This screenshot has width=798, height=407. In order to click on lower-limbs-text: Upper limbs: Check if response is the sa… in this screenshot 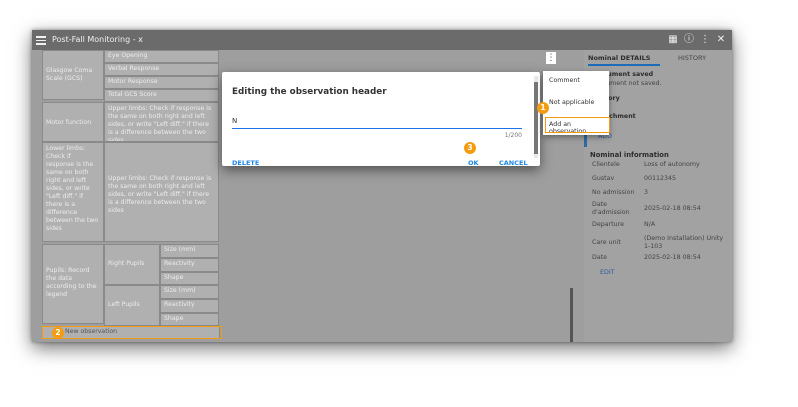, I will do `click(161, 192)`.